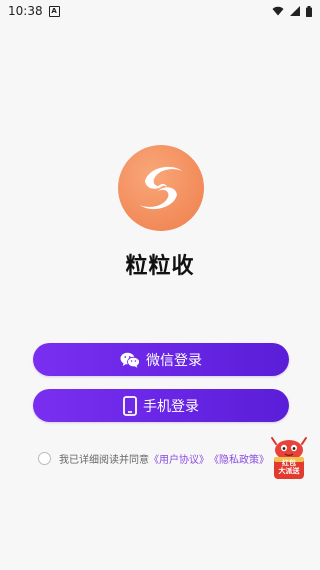  I want to click on agreement-row: 我已详细阅读并同意 《用户协议》 《隐私政策》, so click(153, 458).